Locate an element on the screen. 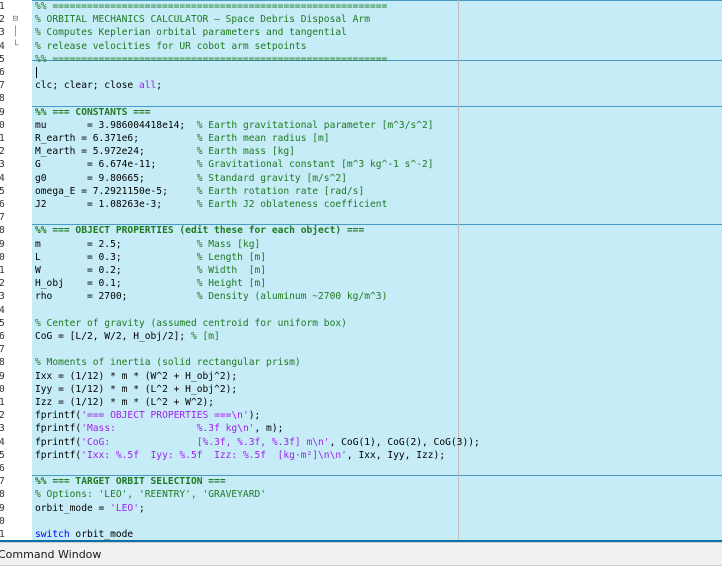  code-line: 2 fprintf('=== OBJECT PROPERTIES ===\n'); is located at coordinates (361, 415).